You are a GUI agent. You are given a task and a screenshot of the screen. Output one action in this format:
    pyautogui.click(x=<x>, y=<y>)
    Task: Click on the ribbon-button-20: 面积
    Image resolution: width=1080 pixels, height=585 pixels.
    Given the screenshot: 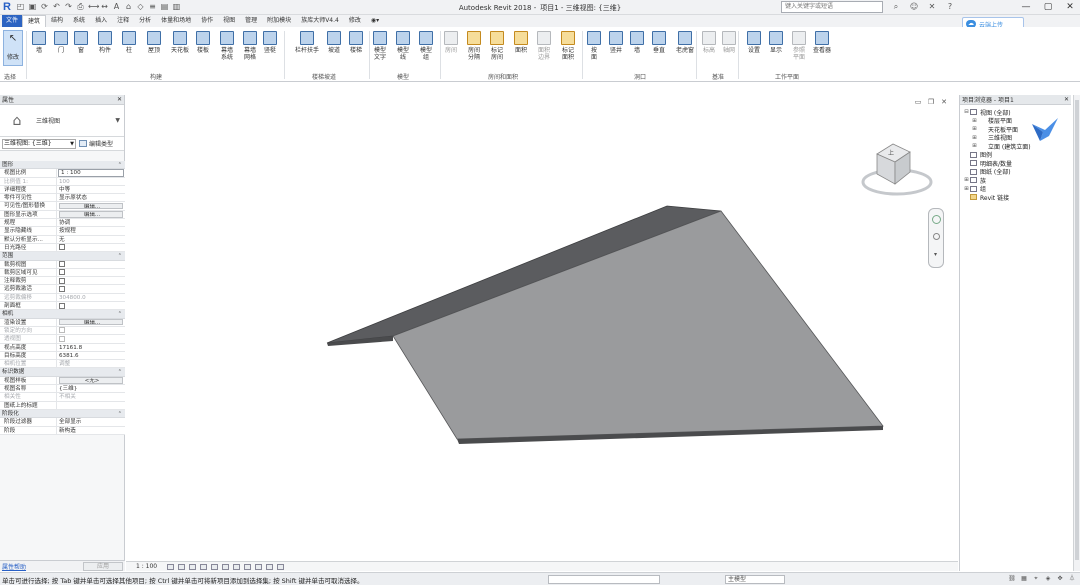 What is the action you would take?
    pyautogui.click(x=521, y=42)
    